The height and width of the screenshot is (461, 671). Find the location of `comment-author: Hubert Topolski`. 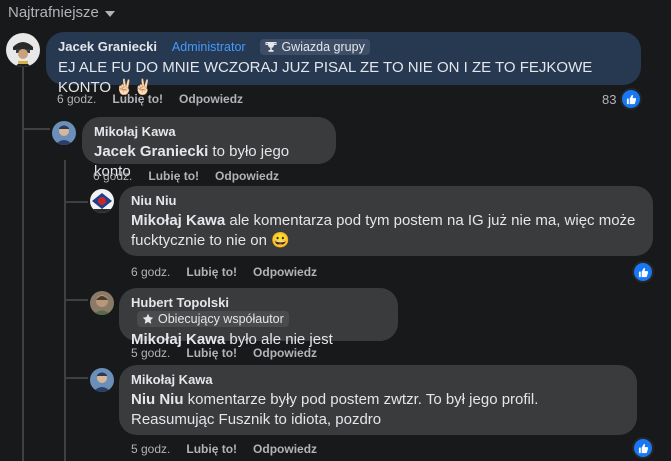

comment-author: Hubert Topolski is located at coordinates (180, 302).